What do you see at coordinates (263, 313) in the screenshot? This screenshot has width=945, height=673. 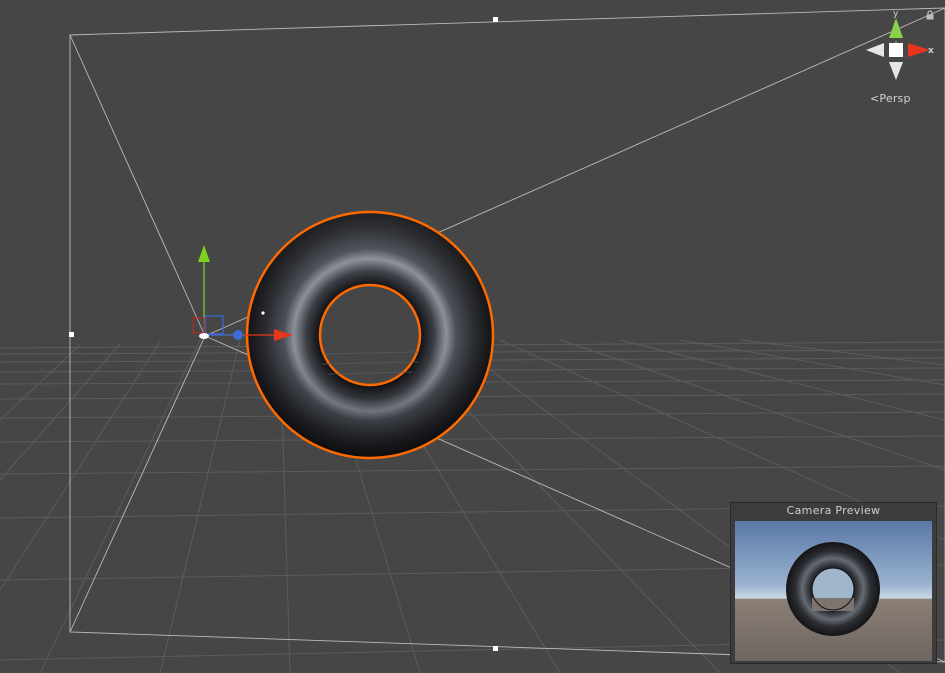 I see `camera-target-dot` at bounding box center [263, 313].